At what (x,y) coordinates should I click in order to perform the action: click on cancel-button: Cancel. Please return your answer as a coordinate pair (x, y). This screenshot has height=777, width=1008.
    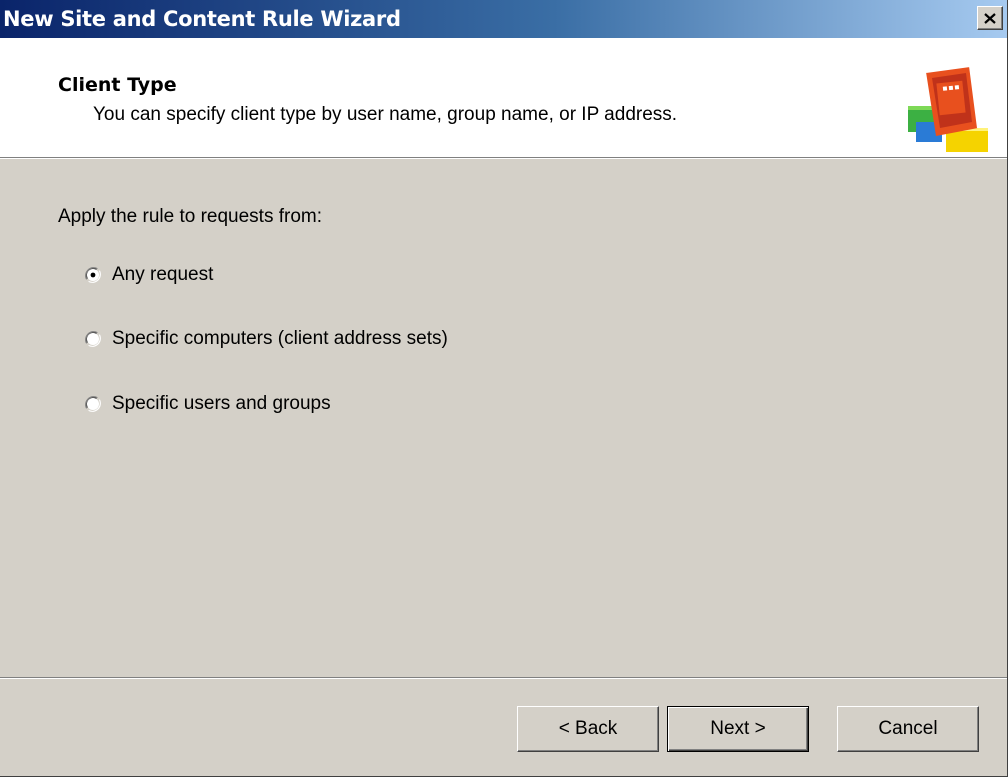
    Looking at the image, I should click on (908, 729).